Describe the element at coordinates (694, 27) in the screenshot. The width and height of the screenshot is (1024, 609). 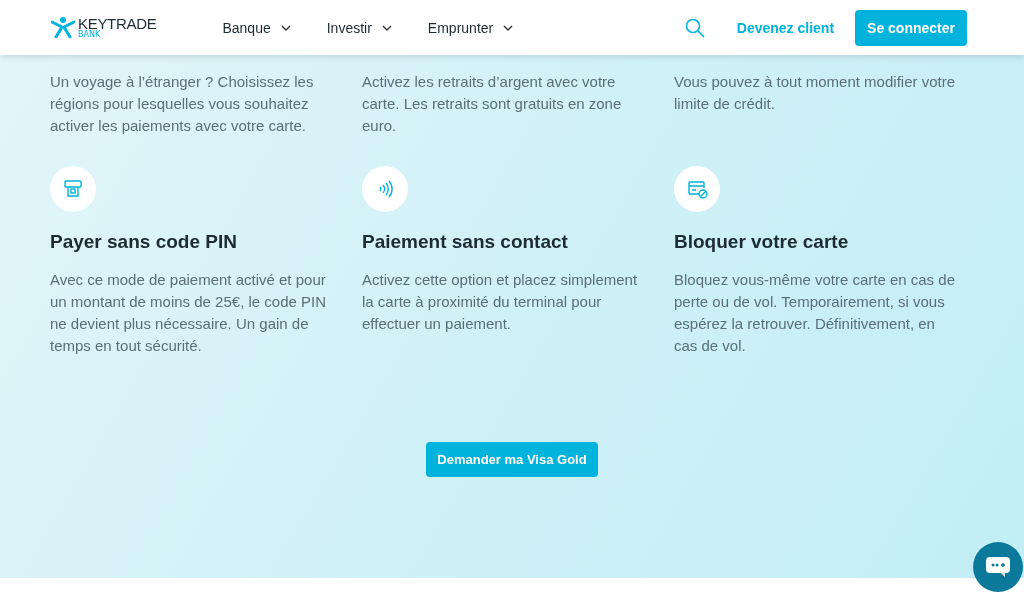
I see `search-icon` at that location.